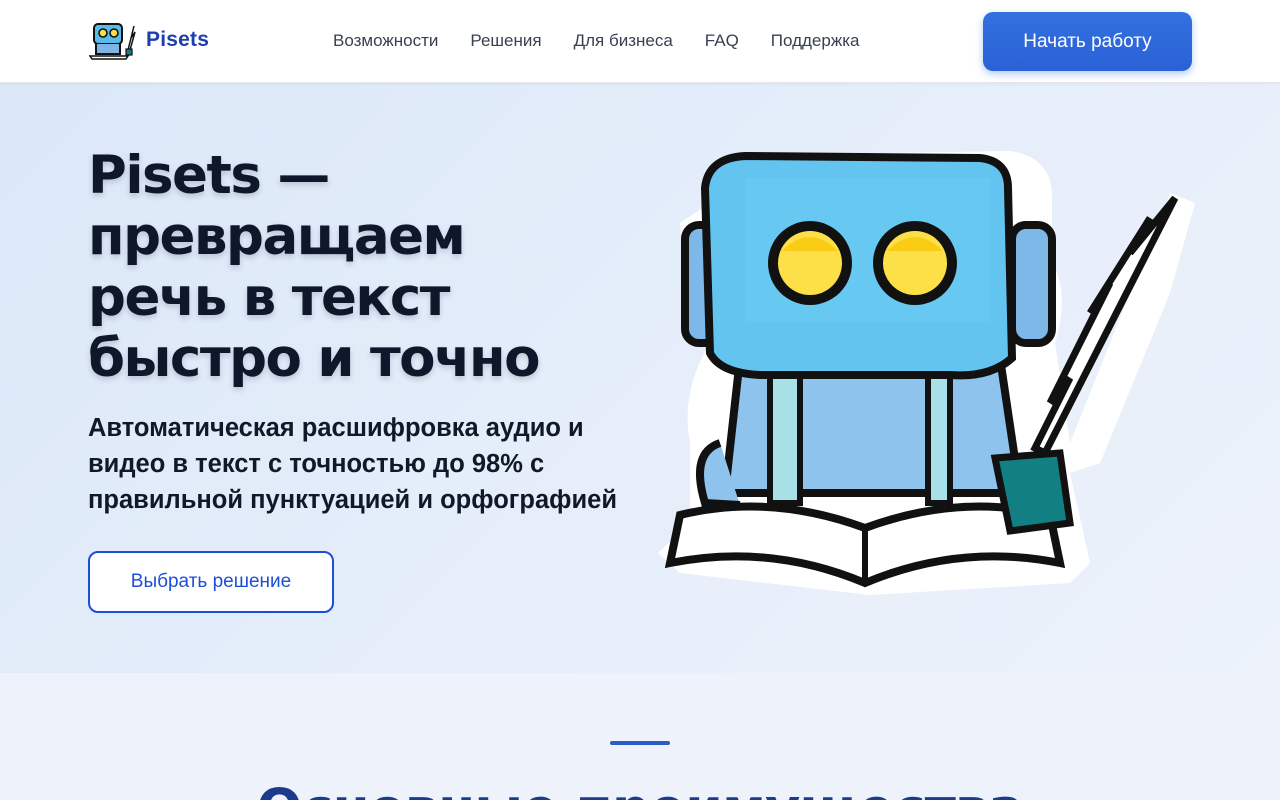  What do you see at coordinates (722, 41) in the screenshot?
I see `nav-item-faq: FAQ` at bounding box center [722, 41].